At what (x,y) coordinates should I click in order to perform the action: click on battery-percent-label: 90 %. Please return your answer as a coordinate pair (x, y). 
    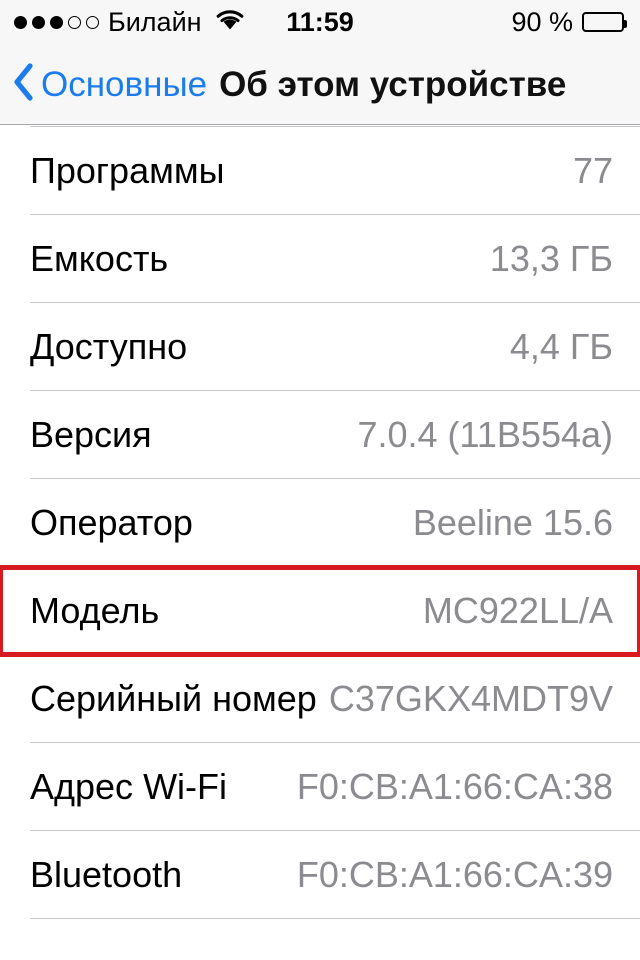
    Looking at the image, I should click on (542, 21).